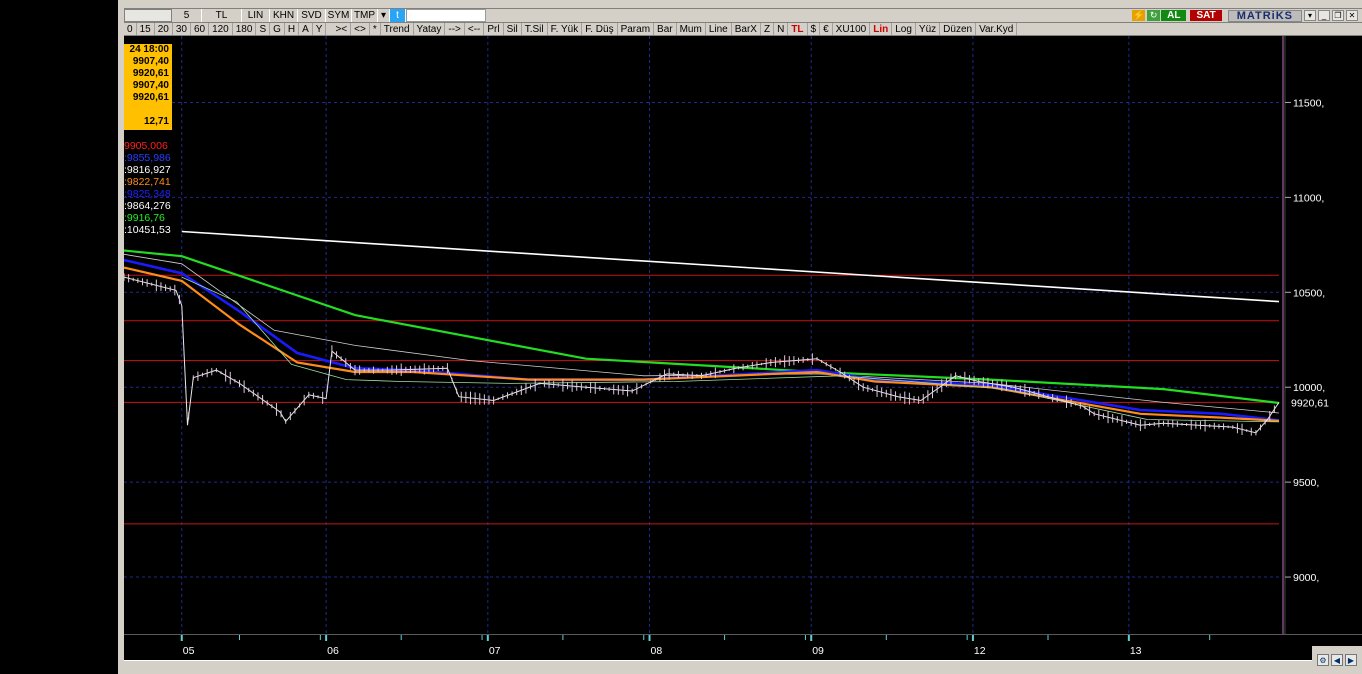  What do you see at coordinates (1174, 15) in the screenshot?
I see `buy-button: AL` at bounding box center [1174, 15].